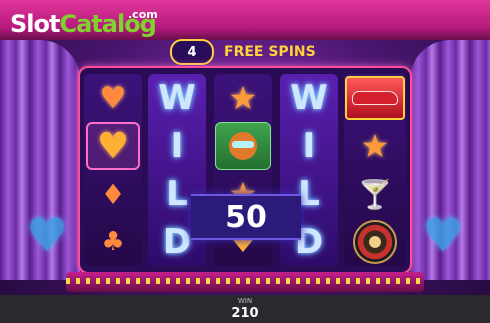  Describe the element at coordinates (177, 242) in the screenshot. I see `wild-letter: D` at that location.